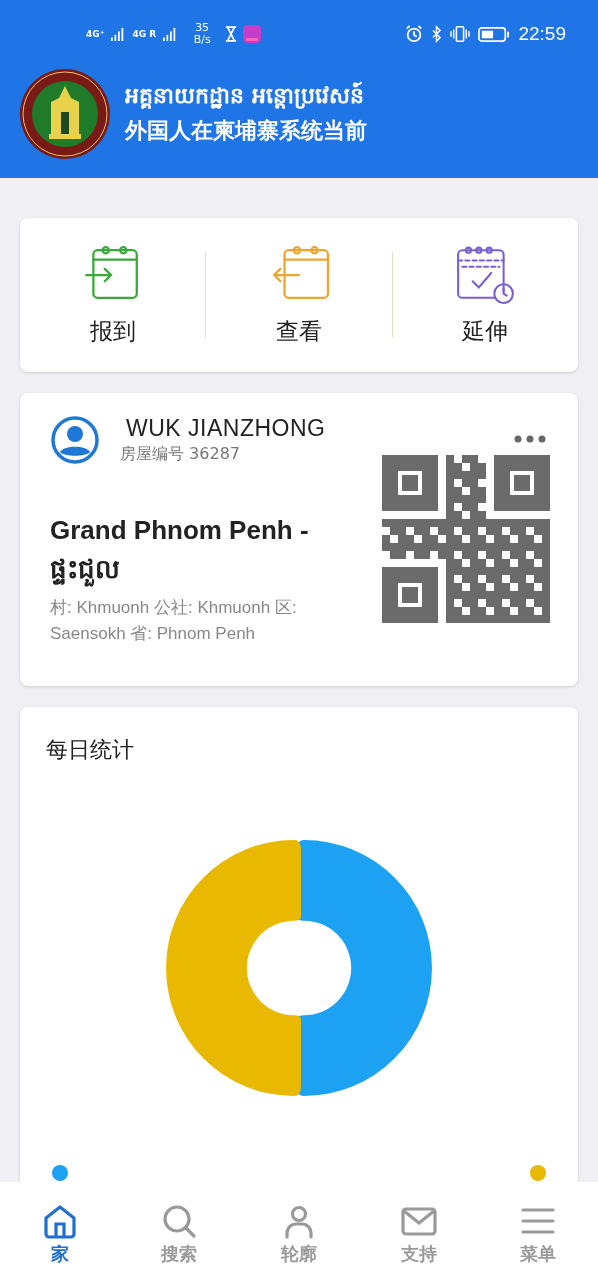 The width and height of the screenshot is (598, 1280). What do you see at coordinates (75, 440) in the screenshot?
I see `avatar-icon` at bounding box center [75, 440].